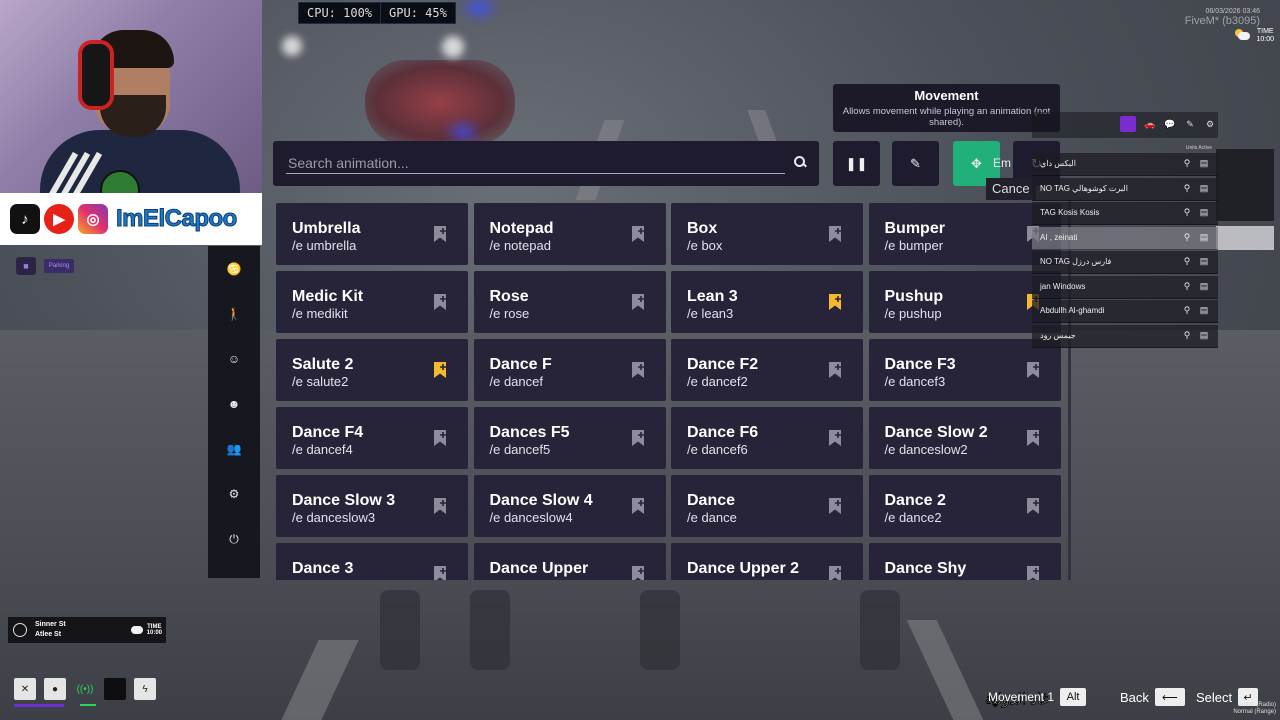 The image size is (1280, 720). What do you see at coordinates (569, 561) in the screenshot?
I see `emote-card: Dance Upper` at bounding box center [569, 561].